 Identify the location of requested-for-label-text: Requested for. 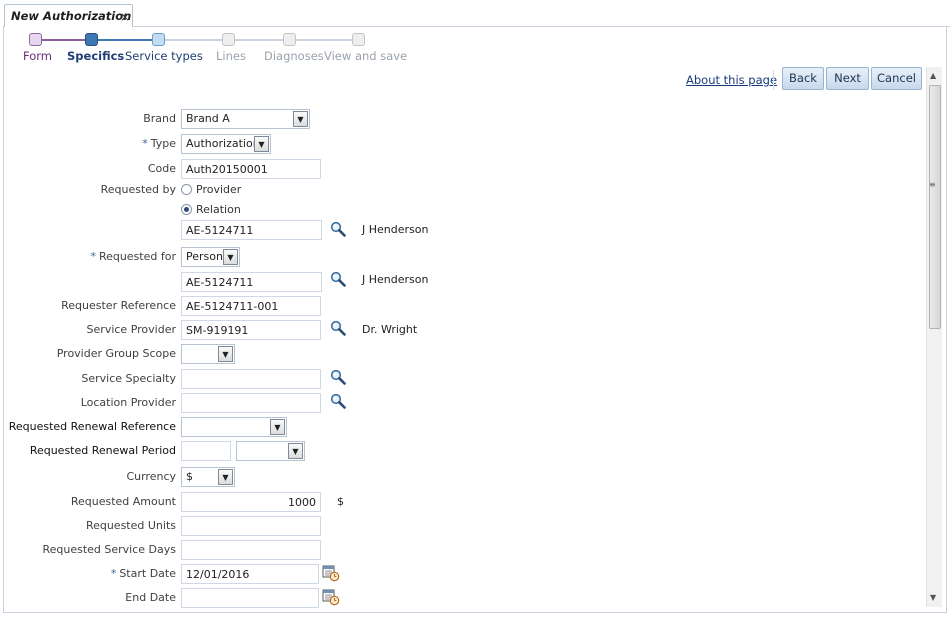
(137, 256).